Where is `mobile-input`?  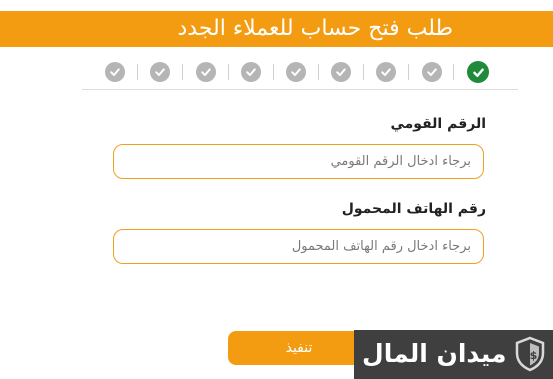
mobile-input is located at coordinates (298, 246).